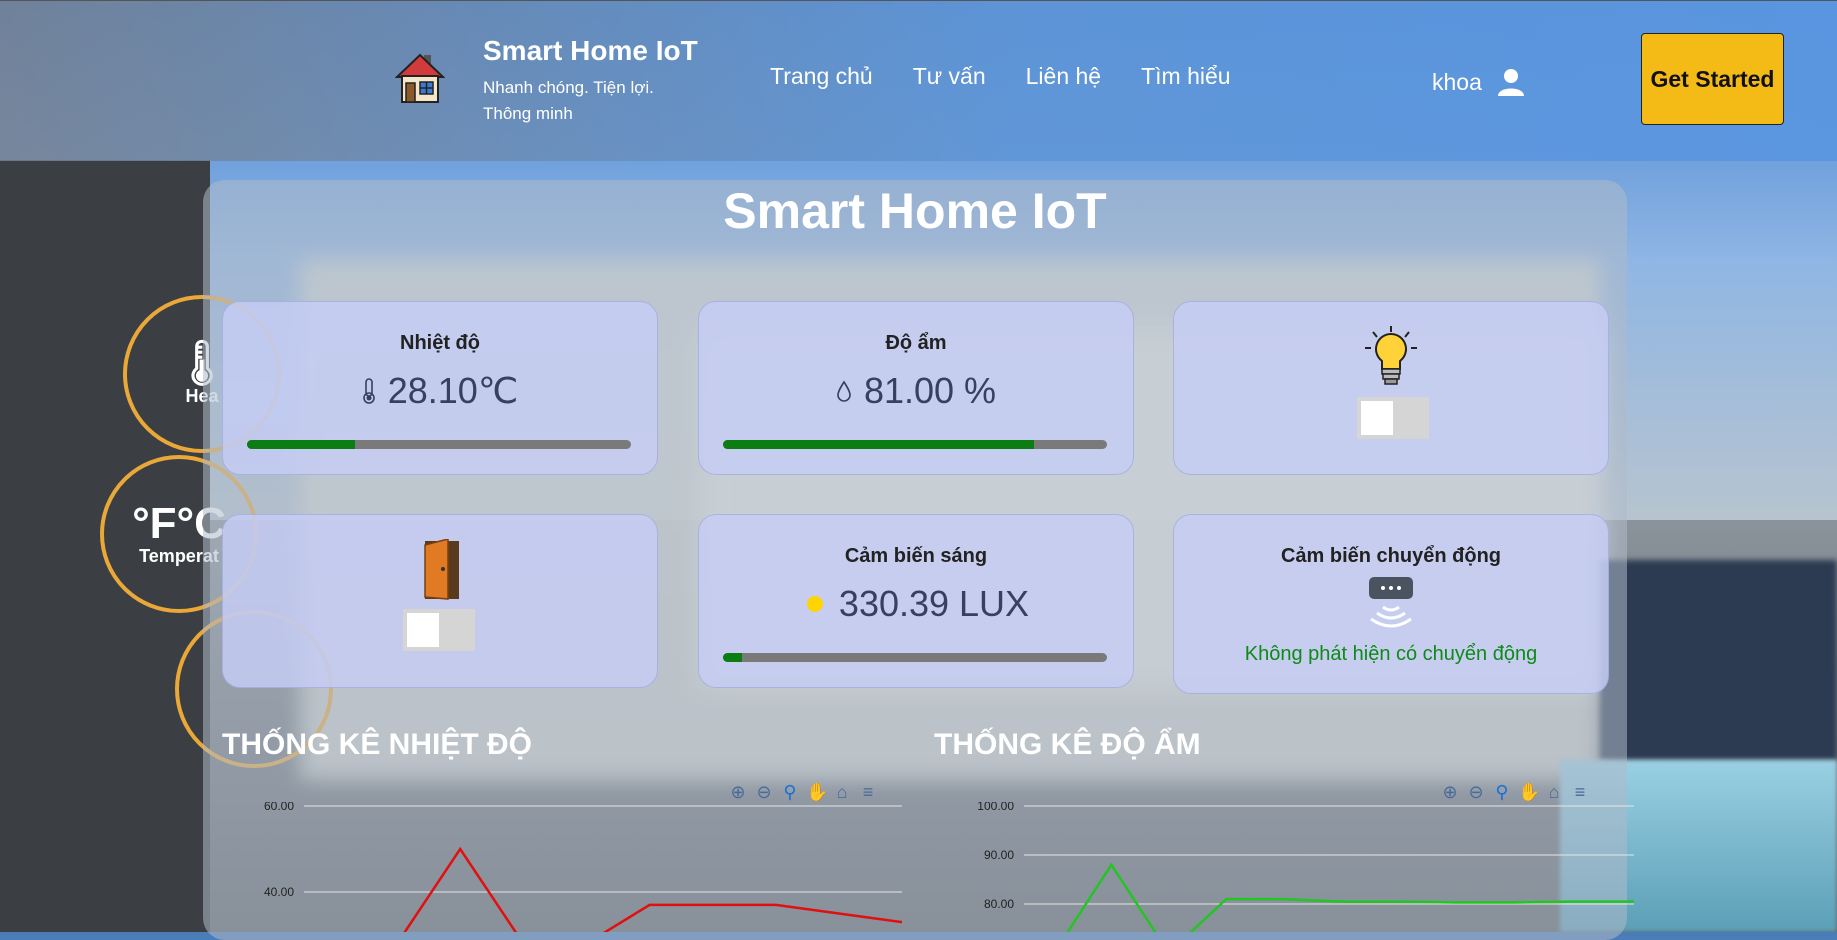  What do you see at coordinates (1063, 76) in the screenshot?
I see `nav-contact: Liên hệ` at bounding box center [1063, 76].